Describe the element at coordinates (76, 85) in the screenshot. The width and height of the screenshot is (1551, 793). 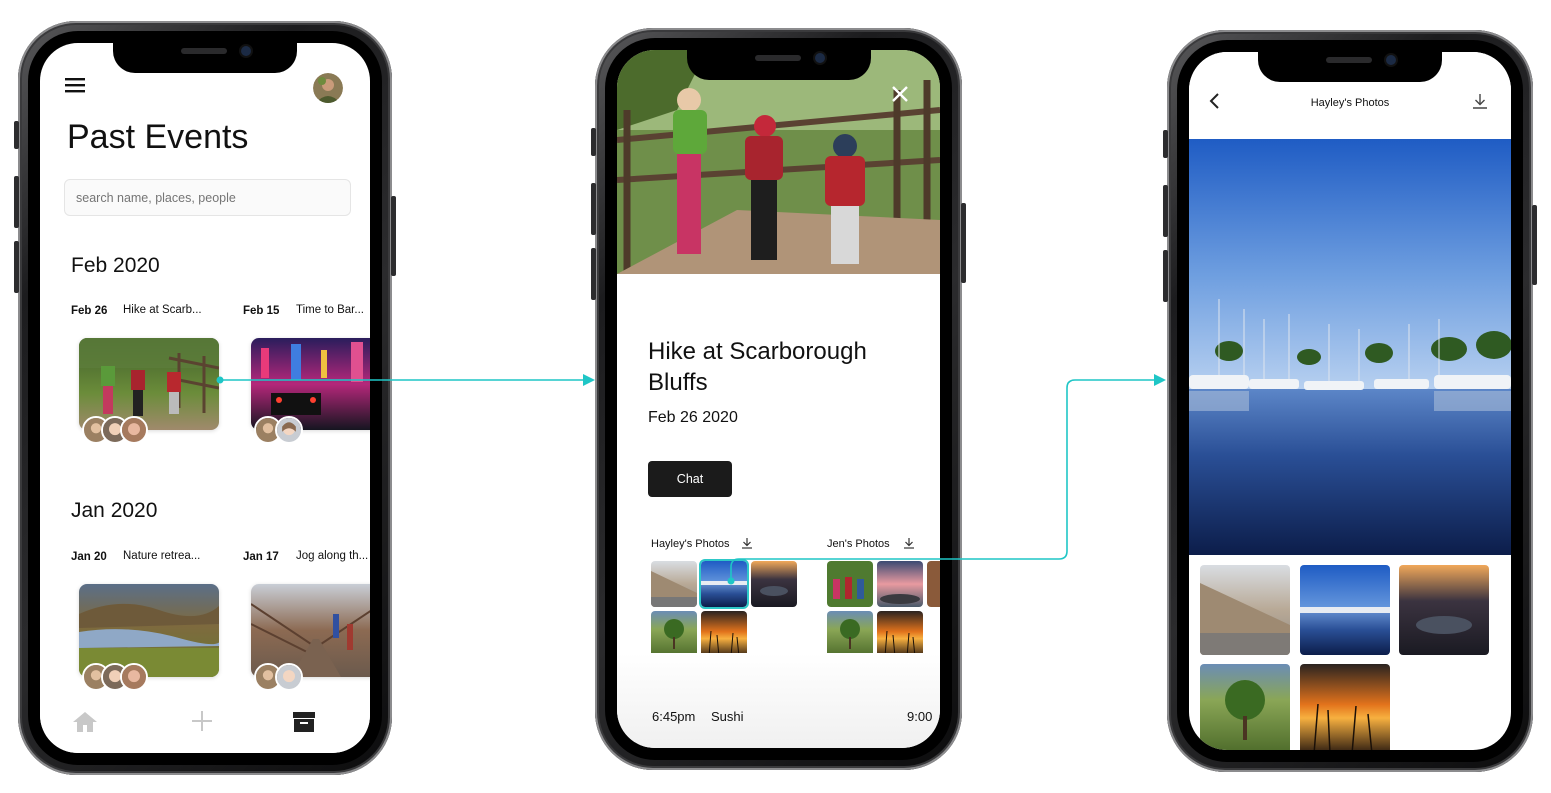
I see `hamburger-menu-icon` at that location.